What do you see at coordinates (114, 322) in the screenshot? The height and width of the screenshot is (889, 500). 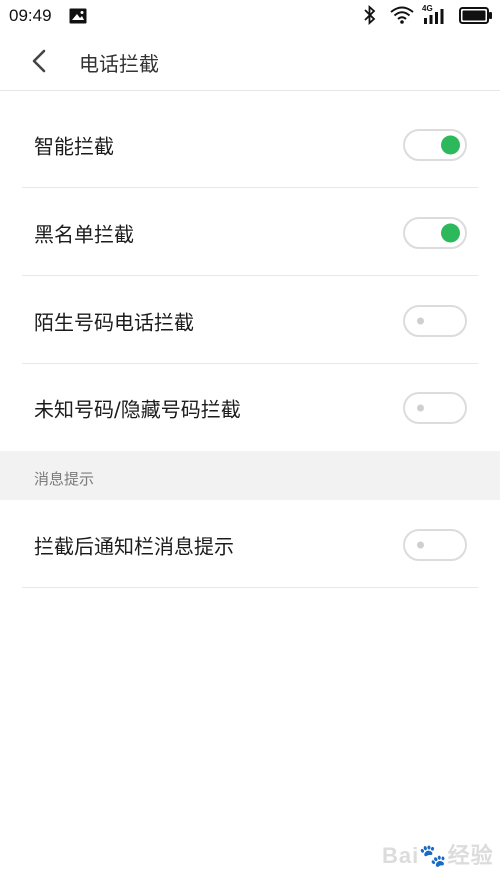 I see `setting-label: 陌生号码电话拦截` at bounding box center [114, 322].